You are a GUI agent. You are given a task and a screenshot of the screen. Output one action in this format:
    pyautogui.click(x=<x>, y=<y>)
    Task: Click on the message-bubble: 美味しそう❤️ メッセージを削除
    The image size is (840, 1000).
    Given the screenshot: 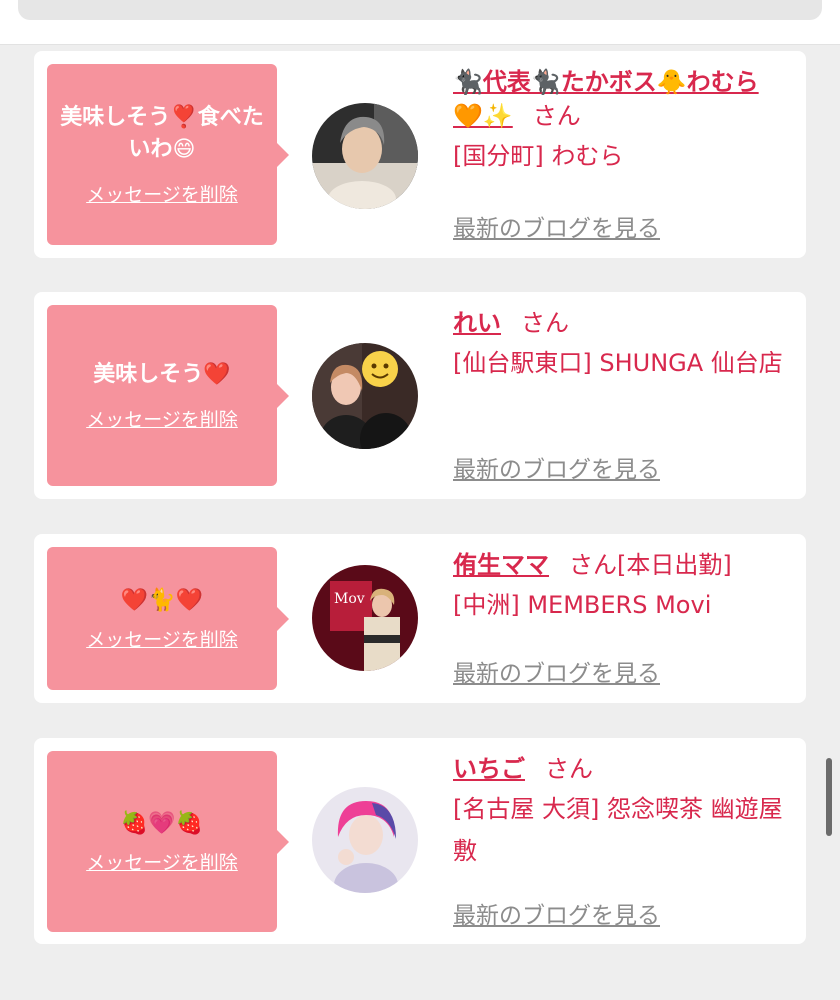 What is the action you would take?
    pyautogui.click(x=168, y=395)
    